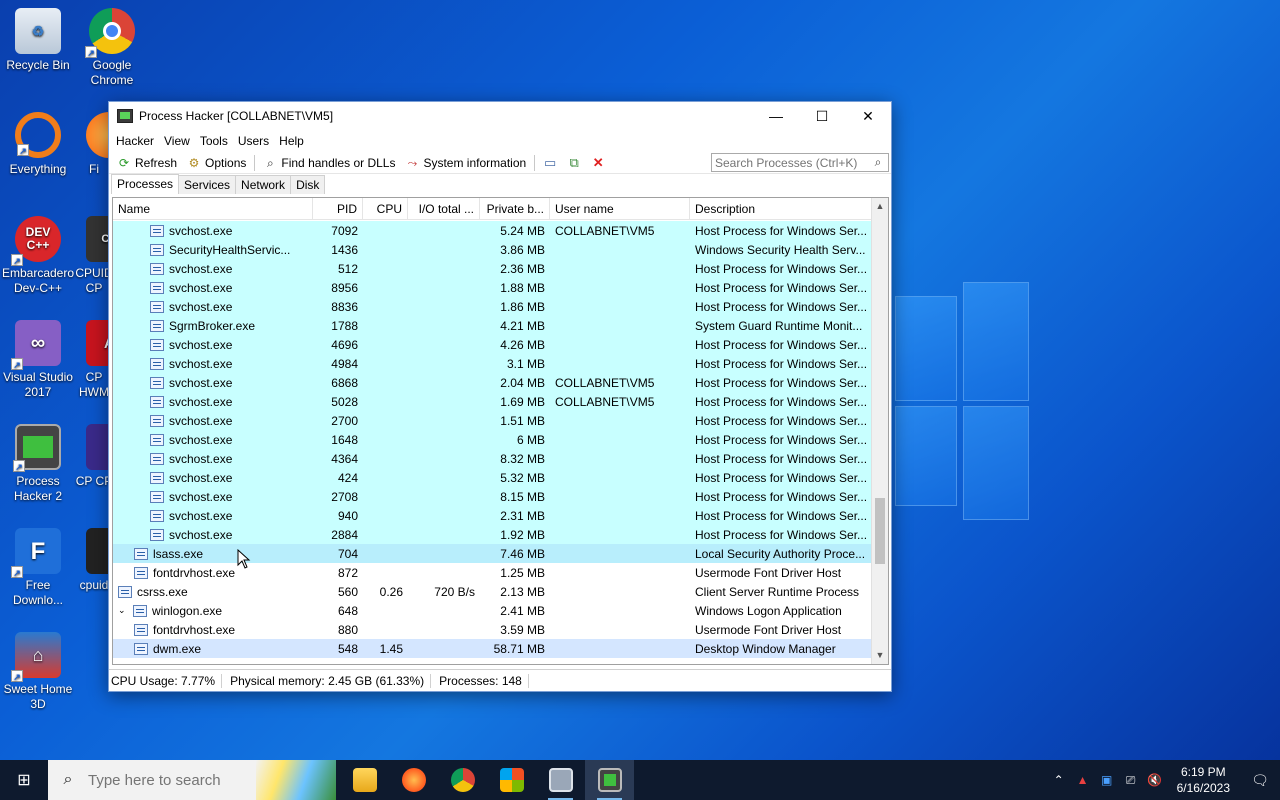 Image resolution: width=1280 pixels, height=800 pixels. Describe the element at coordinates (112, 45) in the screenshot. I see `desktop-icon-chrome: ↗ Google Chrome` at that location.